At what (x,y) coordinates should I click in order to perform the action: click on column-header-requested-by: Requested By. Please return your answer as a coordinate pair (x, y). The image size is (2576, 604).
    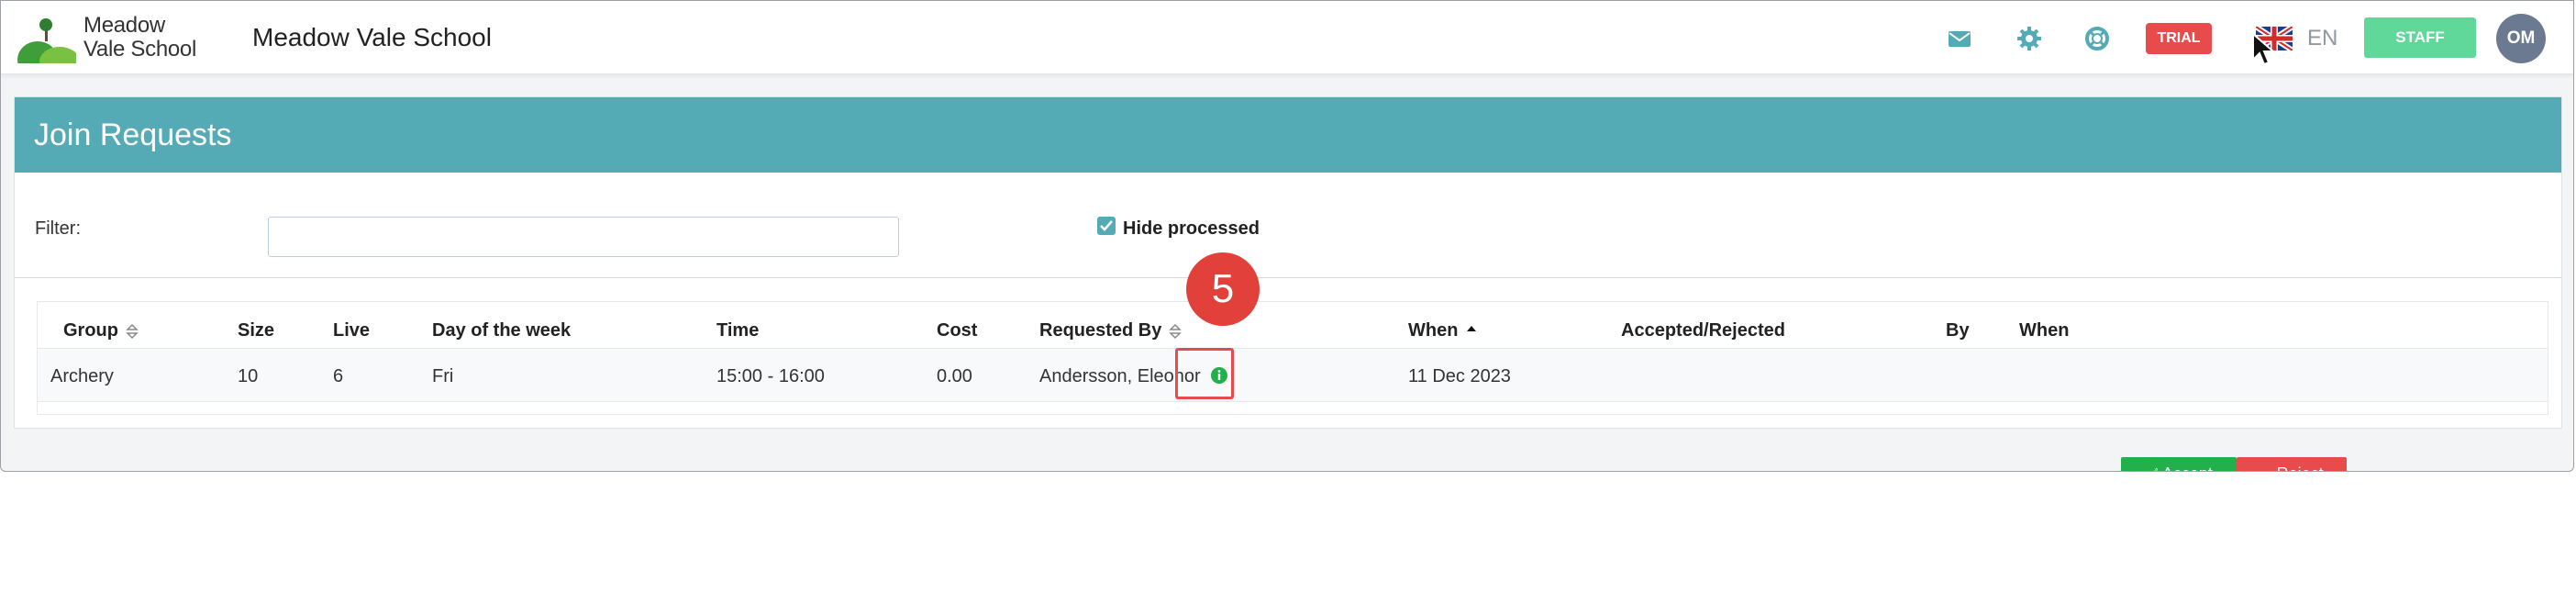
    Looking at the image, I should click on (1111, 330).